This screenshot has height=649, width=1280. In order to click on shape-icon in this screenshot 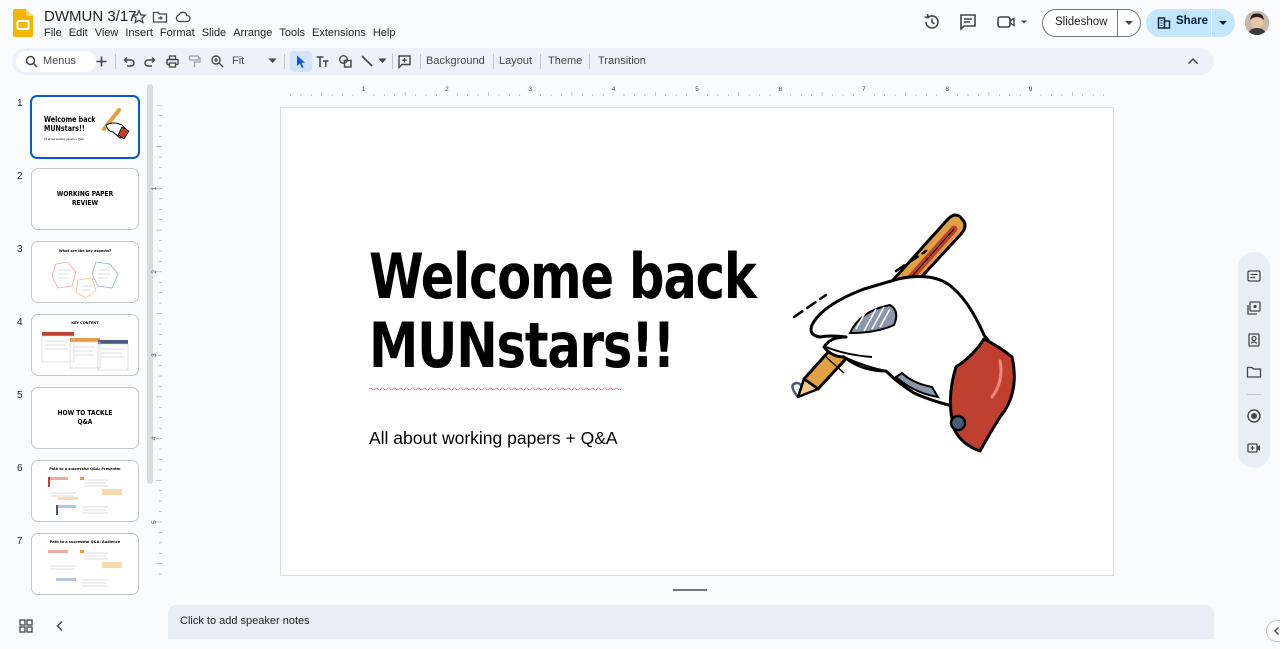, I will do `click(345, 61)`.